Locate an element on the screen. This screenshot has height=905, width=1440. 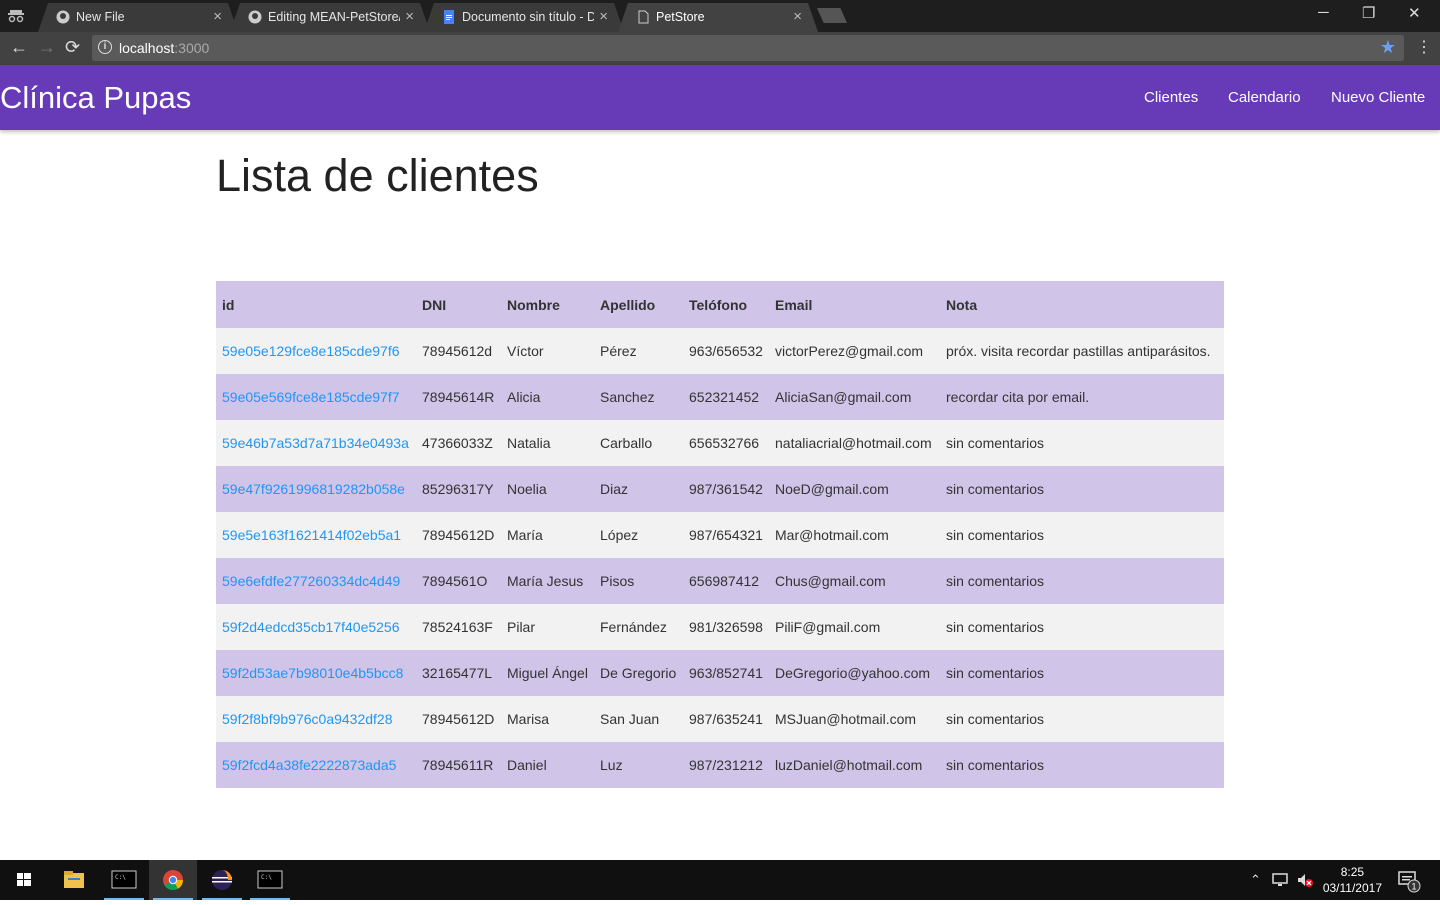
cell-apellido: Pérez is located at coordinates (638, 351).